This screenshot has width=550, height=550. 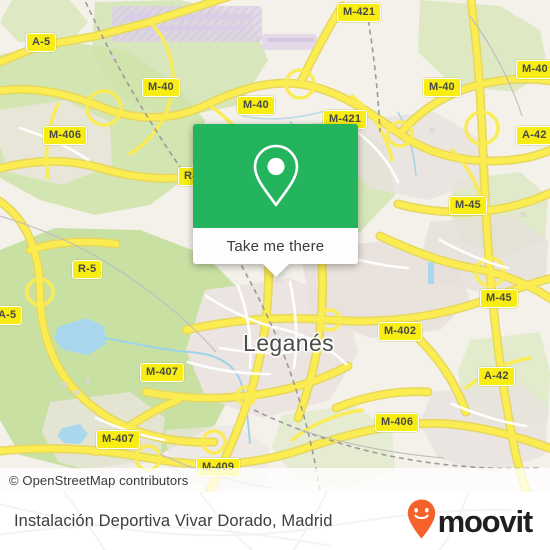 I want to click on moovit-wordmark: moovit, so click(x=485, y=521).